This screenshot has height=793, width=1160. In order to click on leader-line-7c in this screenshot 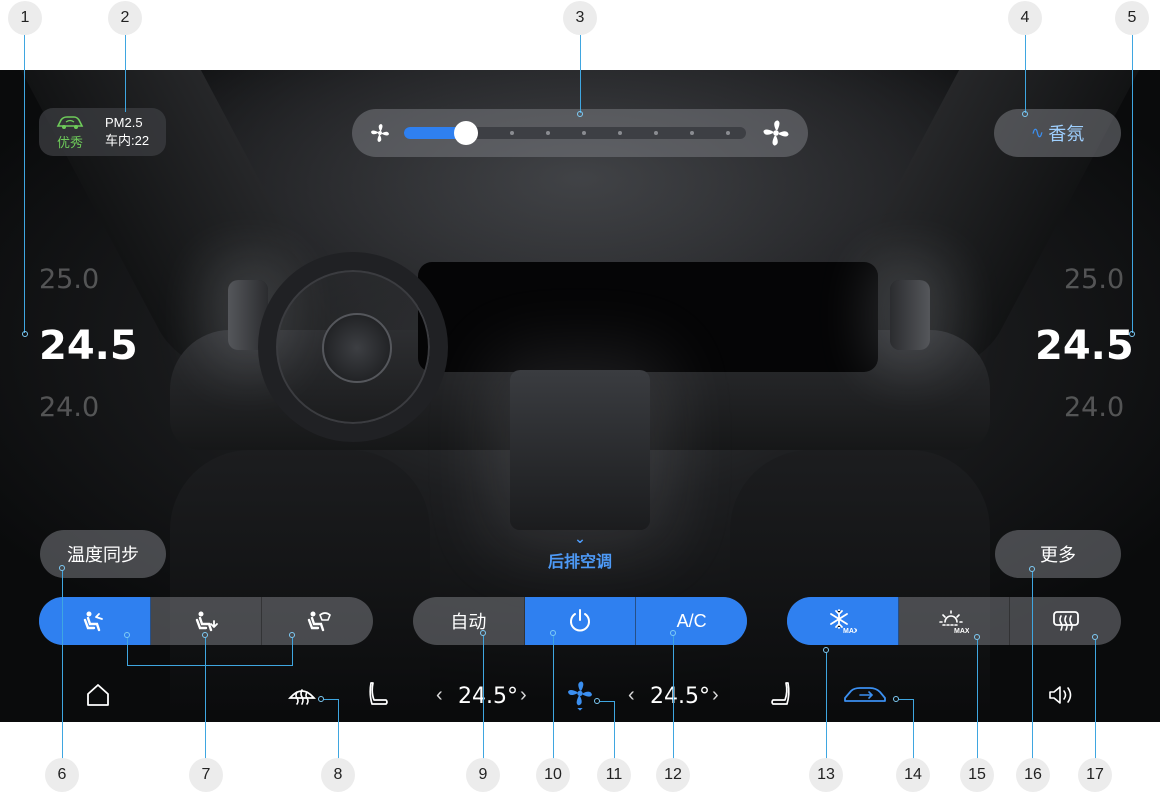, I will do `click(292, 652)`.